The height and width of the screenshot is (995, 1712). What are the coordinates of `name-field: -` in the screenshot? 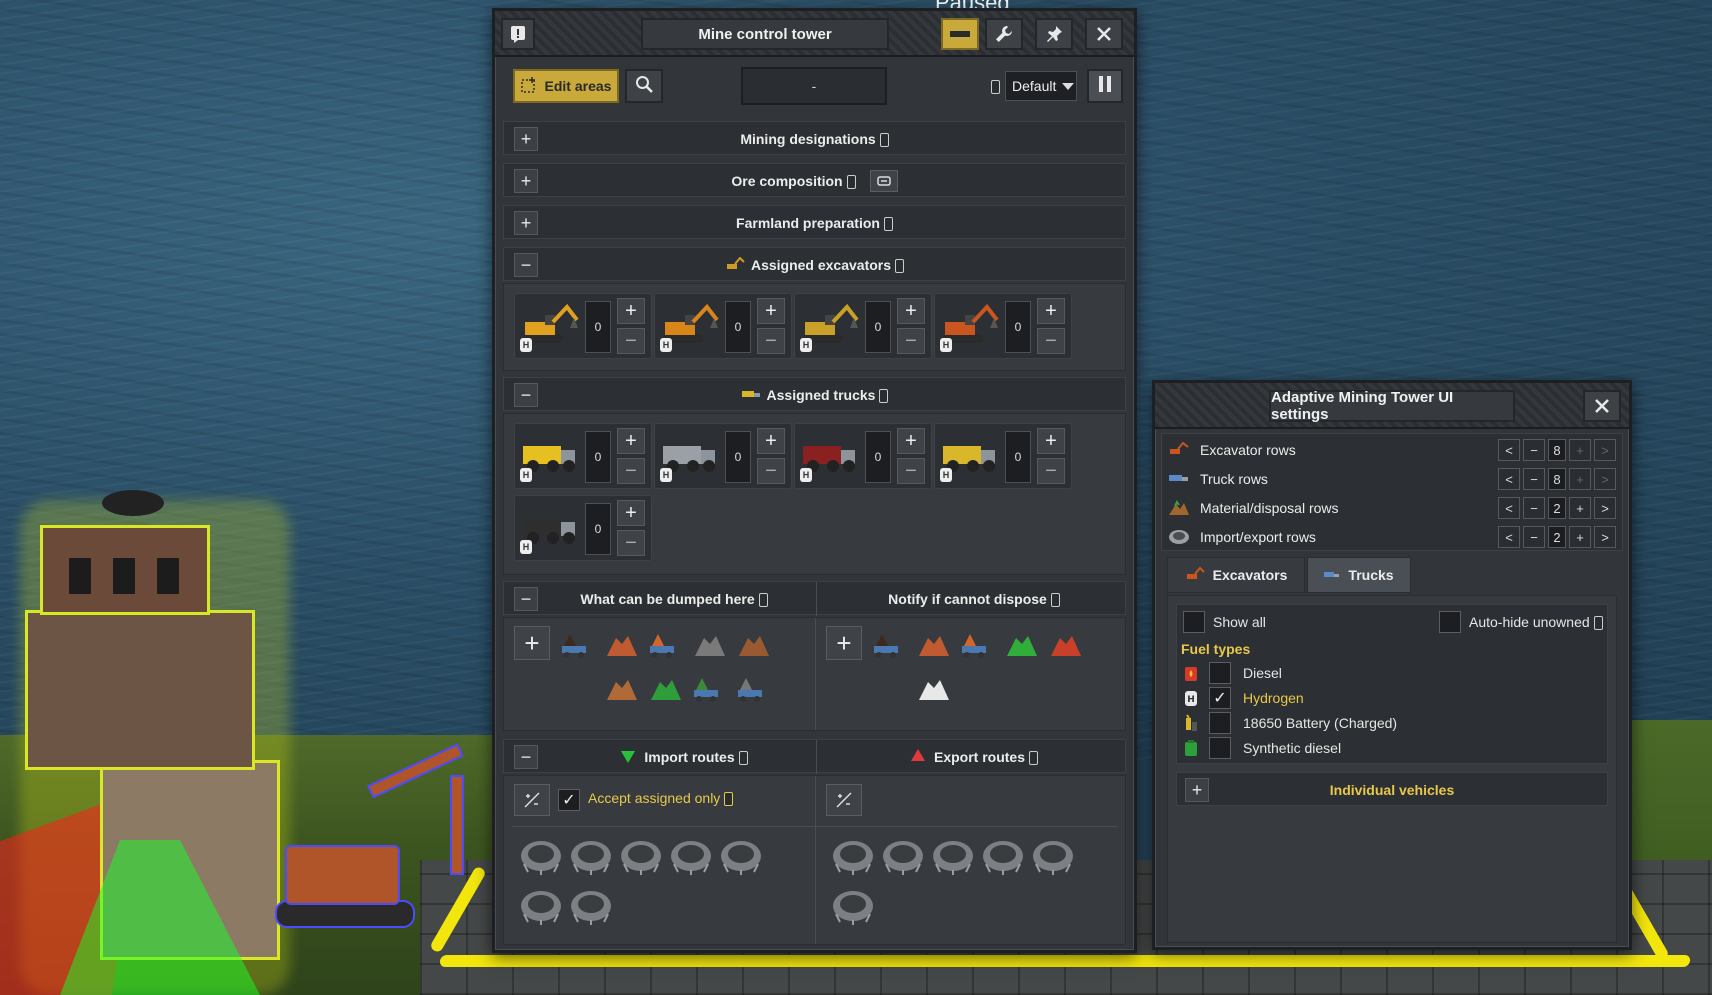 It's located at (814, 86).